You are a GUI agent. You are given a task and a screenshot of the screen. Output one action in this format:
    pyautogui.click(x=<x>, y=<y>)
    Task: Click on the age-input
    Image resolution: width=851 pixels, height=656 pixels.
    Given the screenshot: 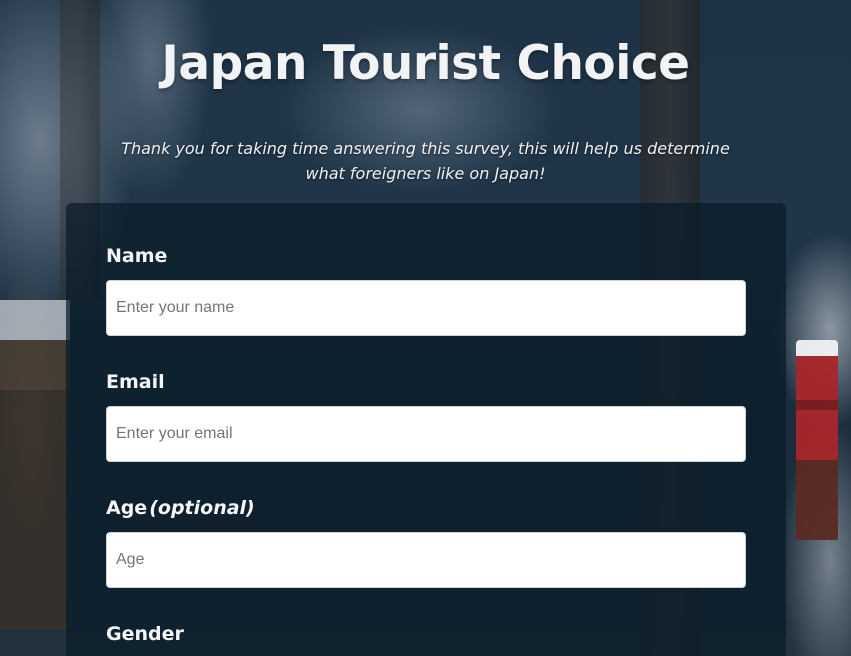 What is the action you would take?
    pyautogui.click(x=426, y=560)
    